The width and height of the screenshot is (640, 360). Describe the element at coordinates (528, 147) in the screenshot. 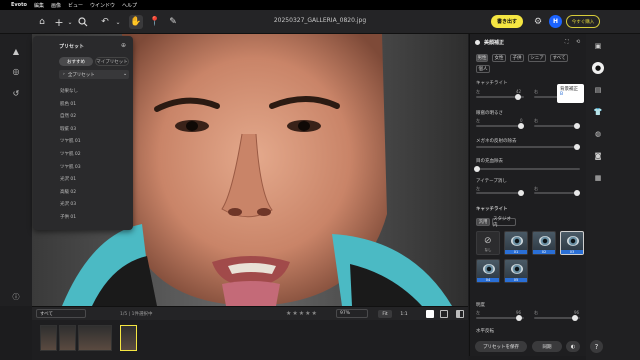

I see `glasses-reflection-slider` at that location.